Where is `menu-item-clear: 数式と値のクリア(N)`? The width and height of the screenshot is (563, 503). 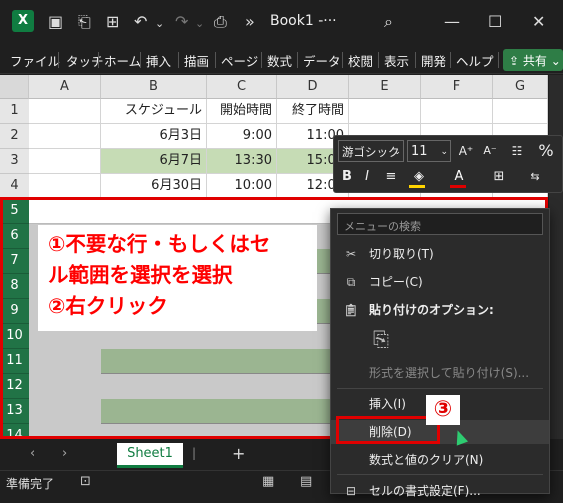 menu-item-clear: 数式と値のクリア(N) is located at coordinates (440, 460).